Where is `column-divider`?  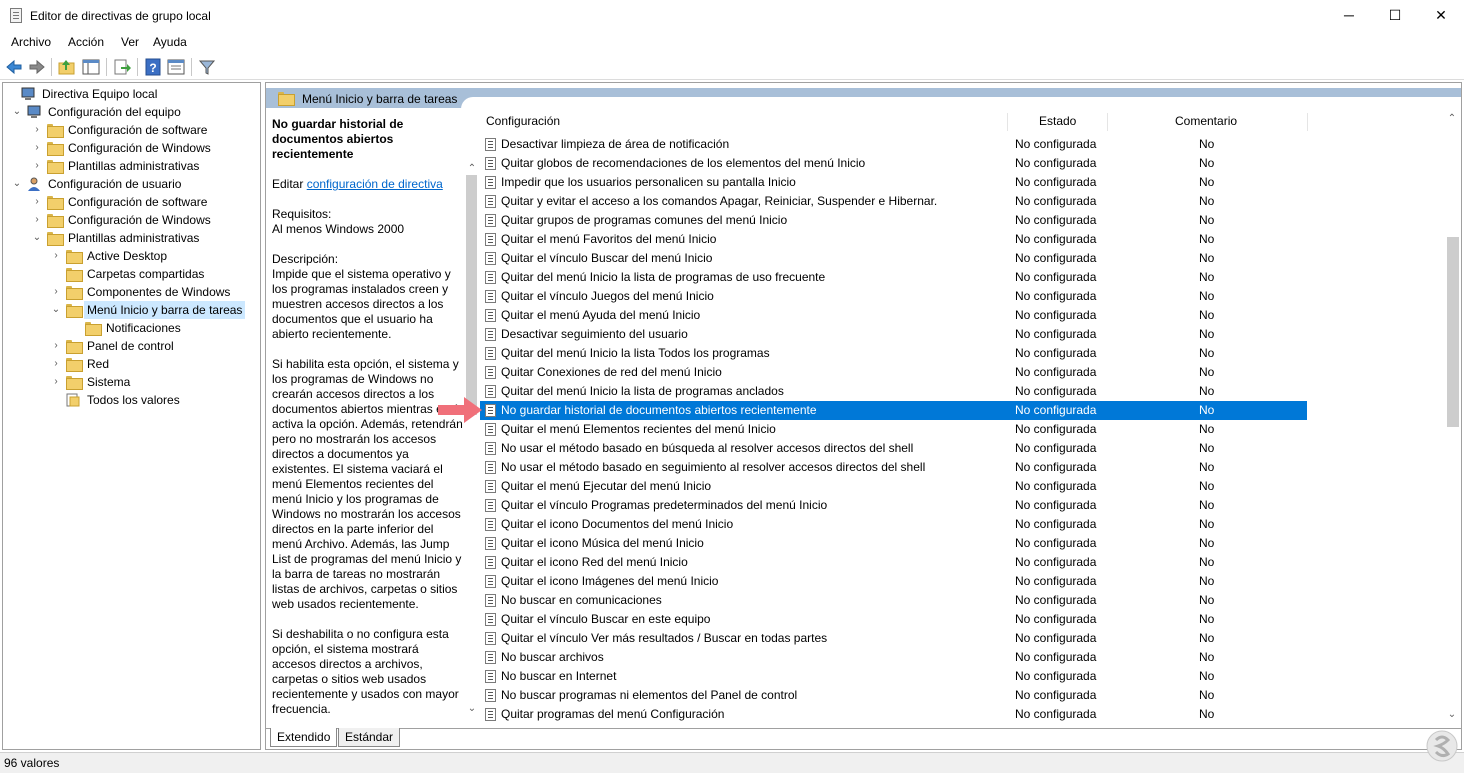 column-divider is located at coordinates (1307, 122).